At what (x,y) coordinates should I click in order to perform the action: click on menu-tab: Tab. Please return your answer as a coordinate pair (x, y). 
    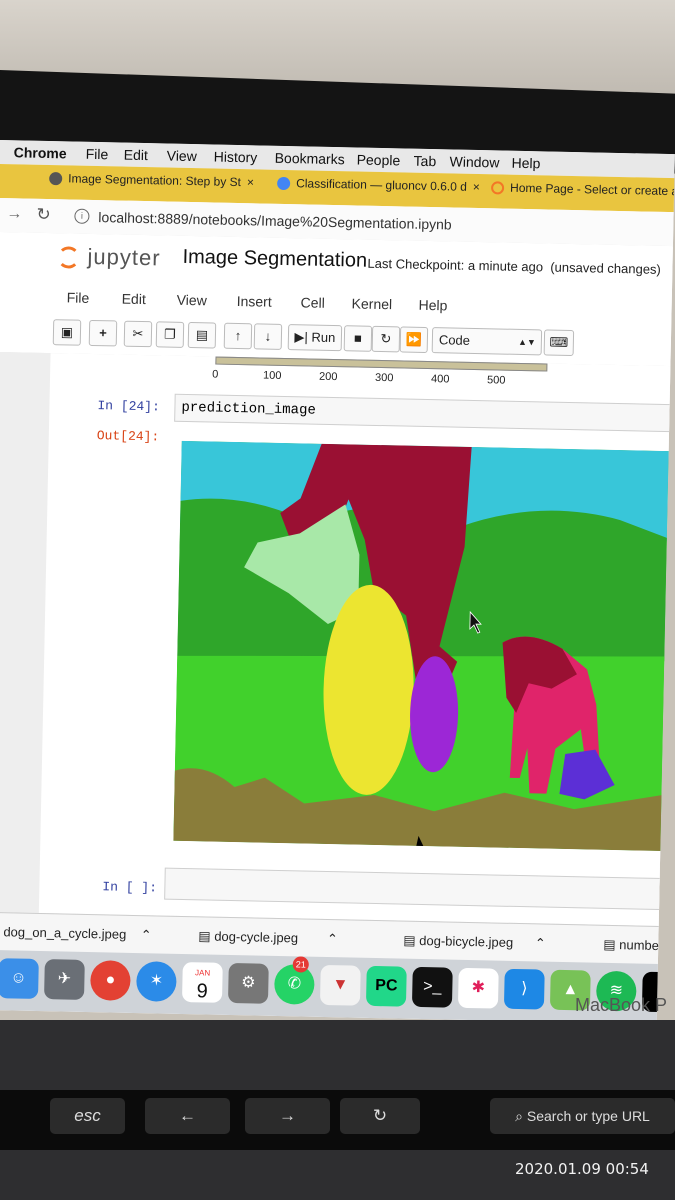
    Looking at the image, I should click on (424, 161).